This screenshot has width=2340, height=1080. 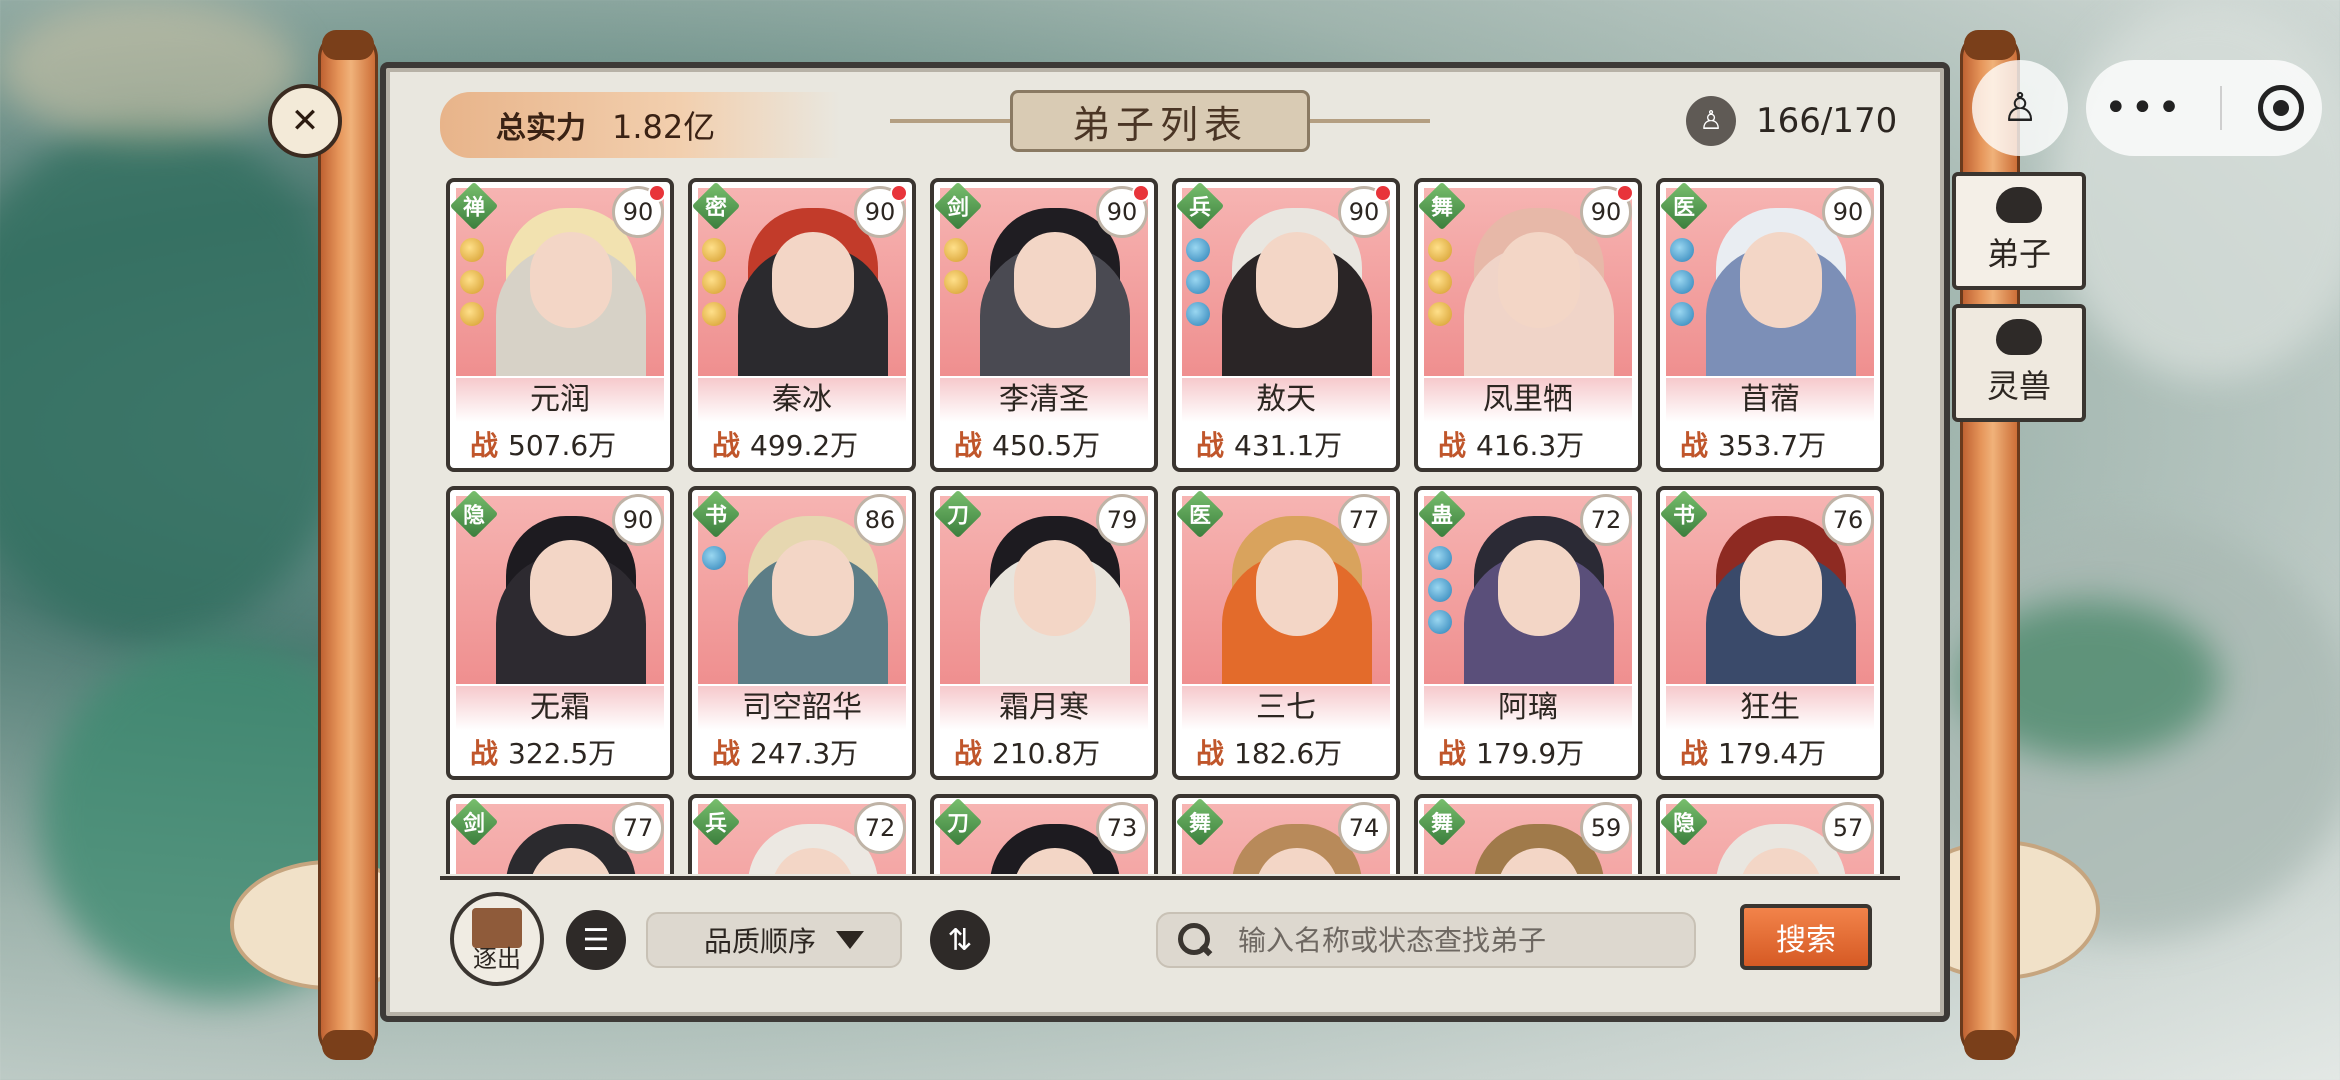 What do you see at coordinates (305, 121) in the screenshot?
I see `hammer-icon: ✕` at bounding box center [305, 121].